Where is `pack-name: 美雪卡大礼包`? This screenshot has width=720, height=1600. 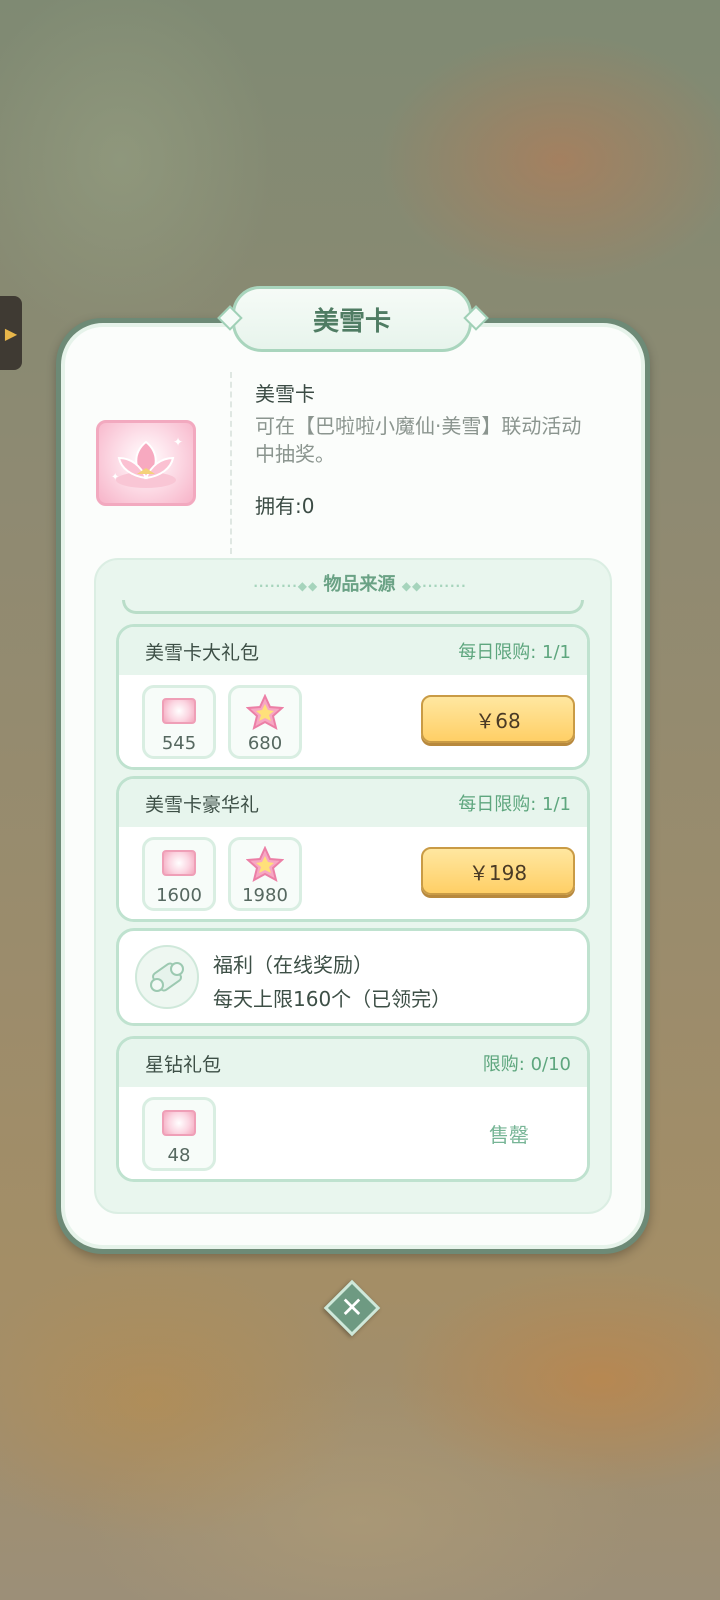 pack-name: 美雪卡大礼包 is located at coordinates (202, 652).